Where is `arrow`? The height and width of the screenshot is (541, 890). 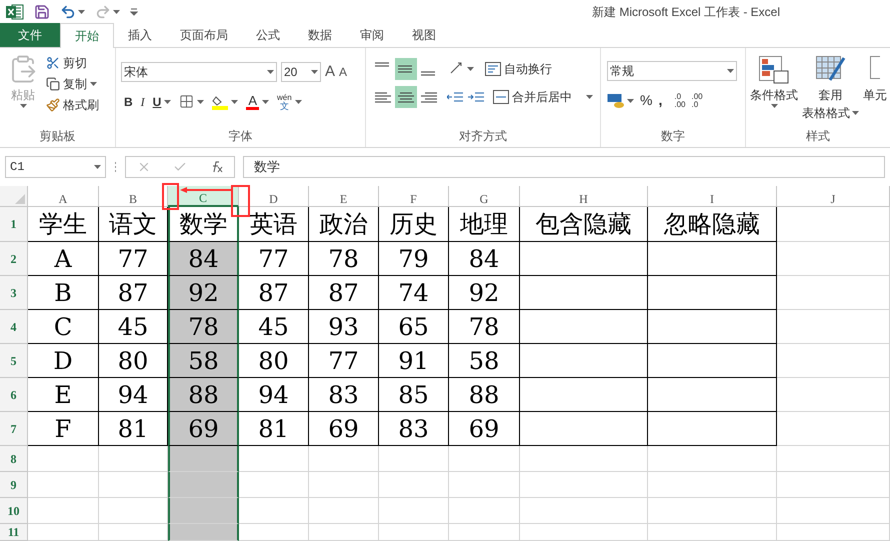 arrow is located at coordinates (205, 190).